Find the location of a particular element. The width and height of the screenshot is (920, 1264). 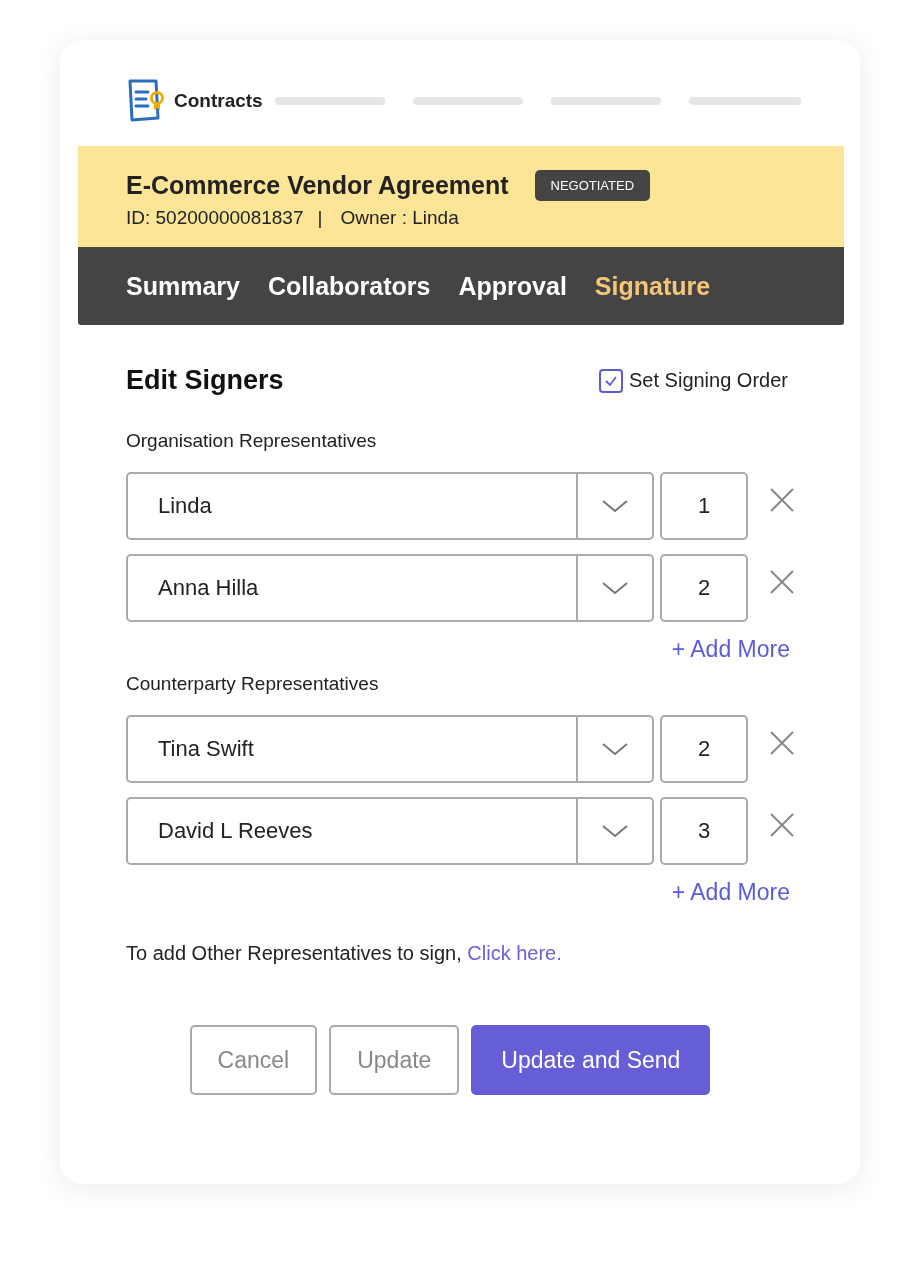

contract-id: ID: 50200000081837 is located at coordinates (215, 218).